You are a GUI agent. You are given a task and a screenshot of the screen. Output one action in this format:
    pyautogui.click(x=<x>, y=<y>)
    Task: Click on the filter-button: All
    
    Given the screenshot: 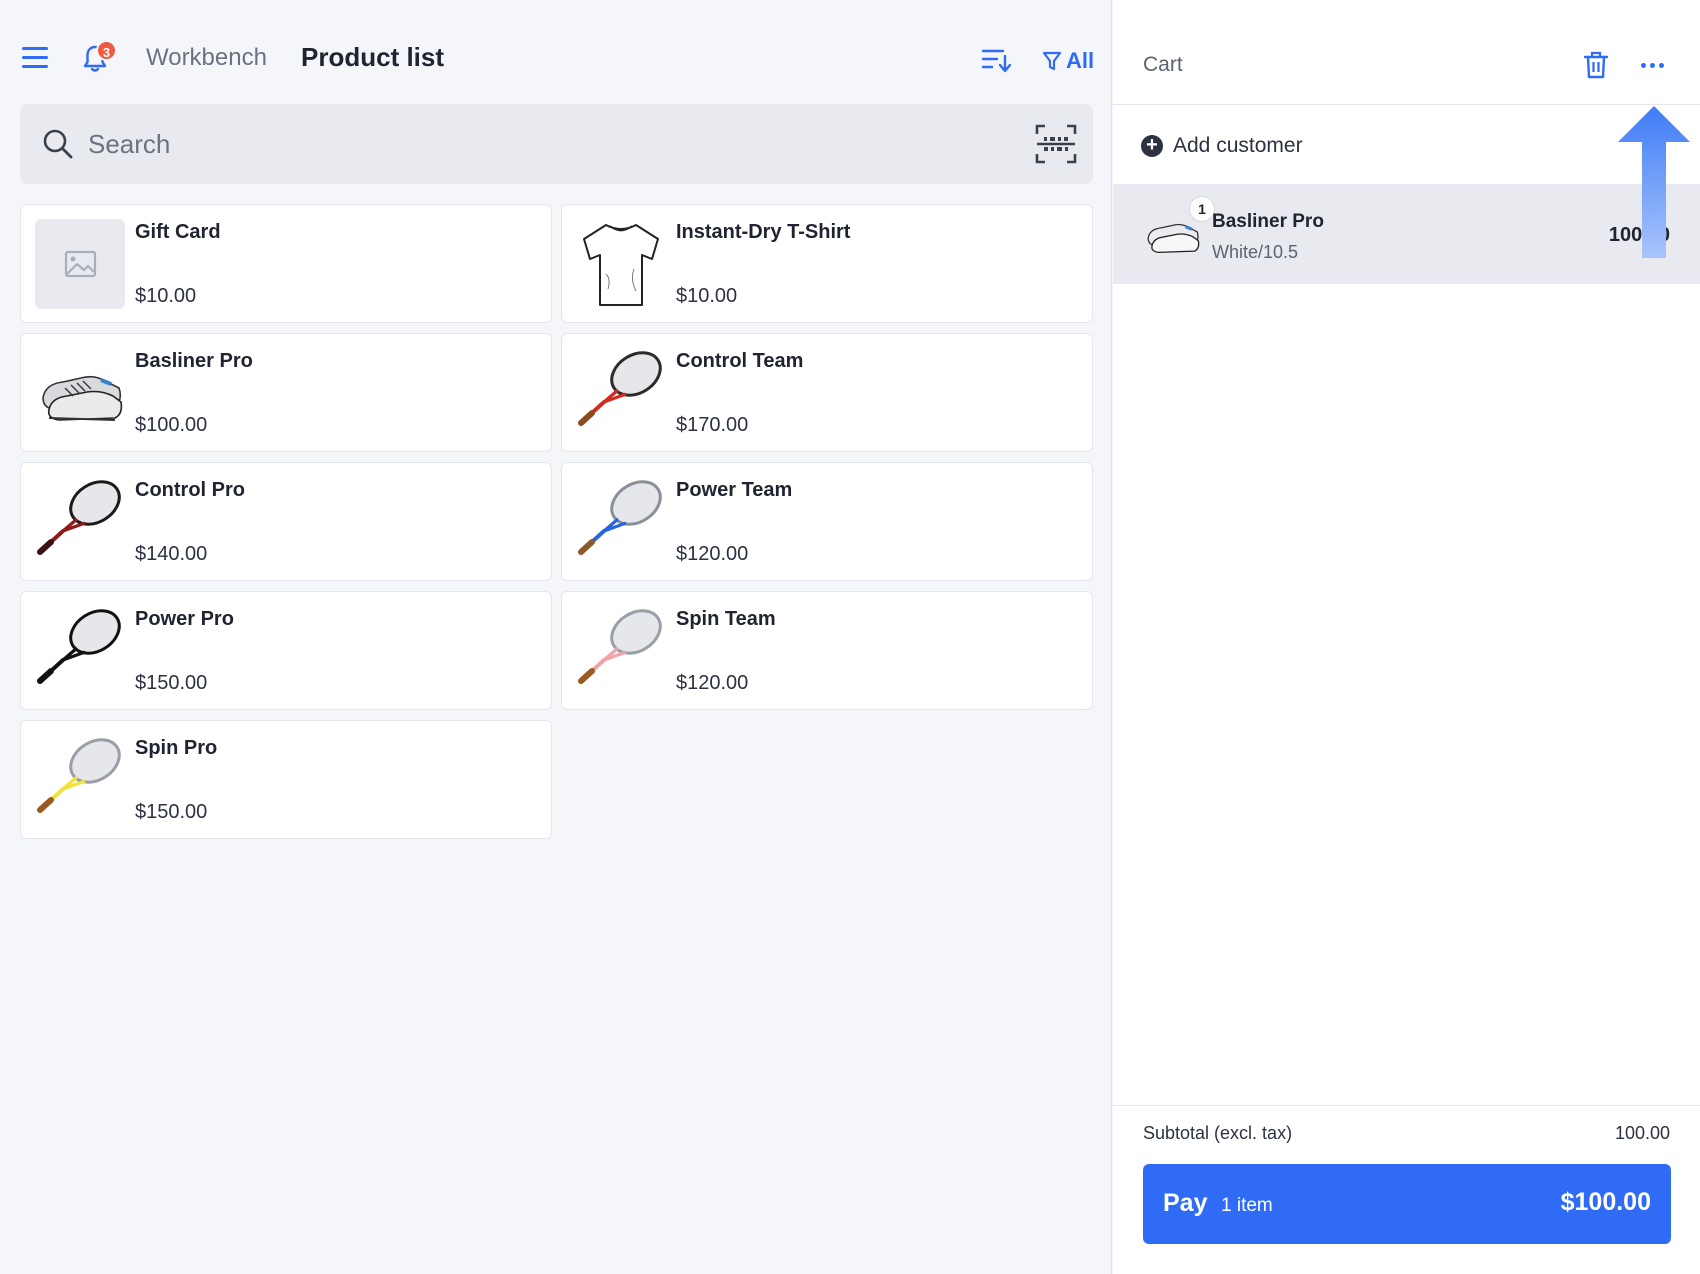 What is the action you would take?
    pyautogui.click(x=1068, y=61)
    